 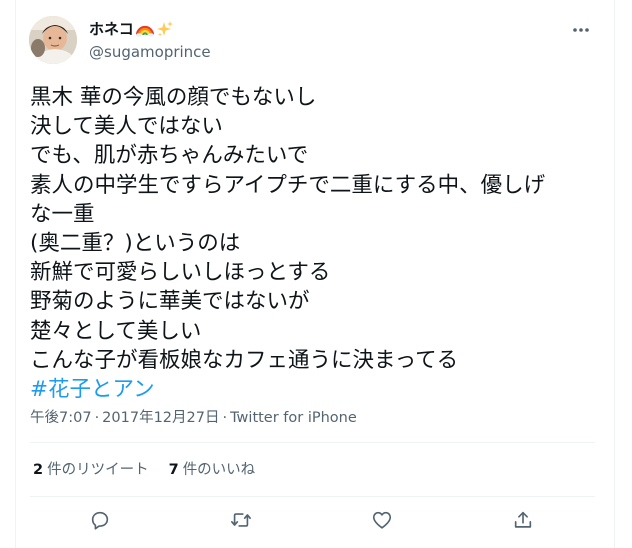 What do you see at coordinates (169, 156) in the screenshot?
I see `tweet-line: でも、肌が赤ちゃんみたいで` at bounding box center [169, 156].